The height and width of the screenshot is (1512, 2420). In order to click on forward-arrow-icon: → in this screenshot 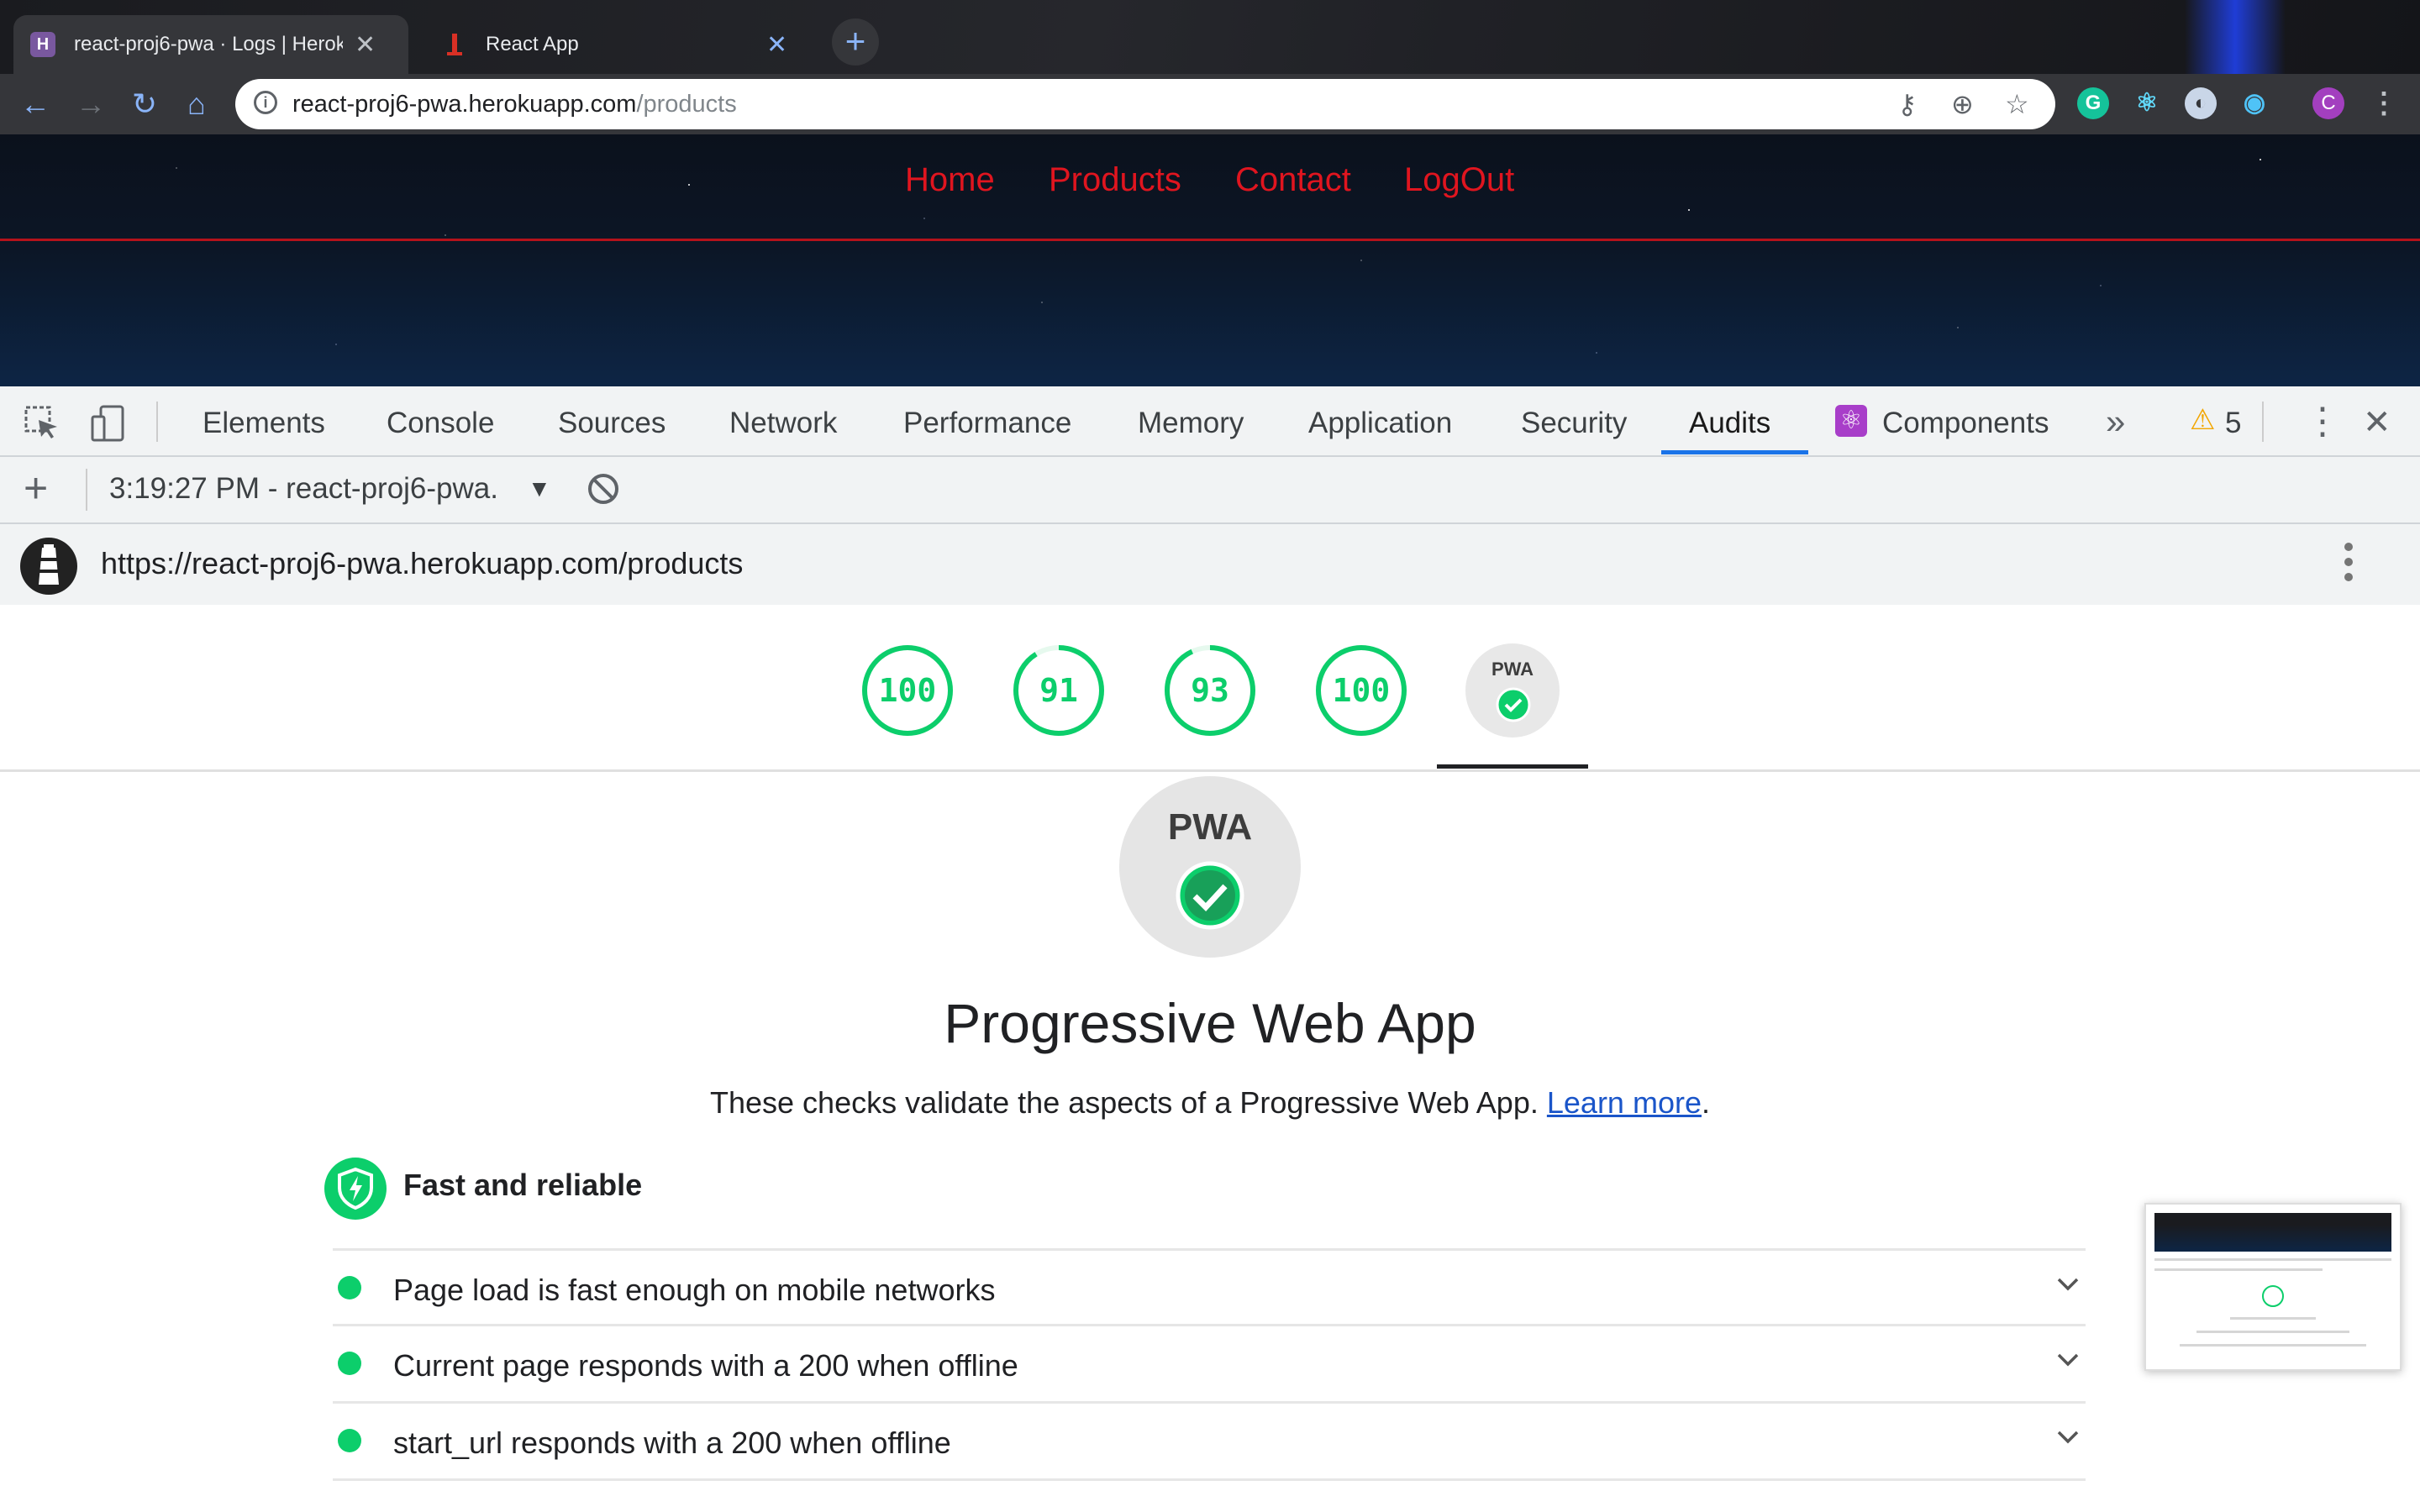, I will do `click(90, 104)`.